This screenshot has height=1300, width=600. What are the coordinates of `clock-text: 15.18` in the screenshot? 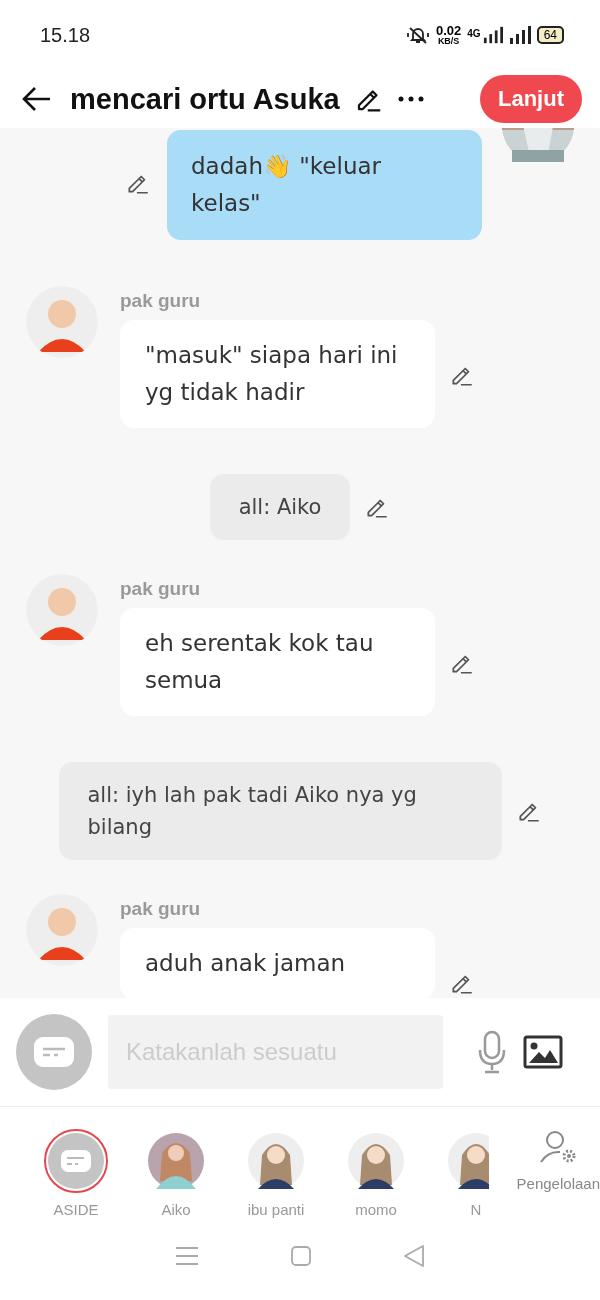 It's located at (65, 35).